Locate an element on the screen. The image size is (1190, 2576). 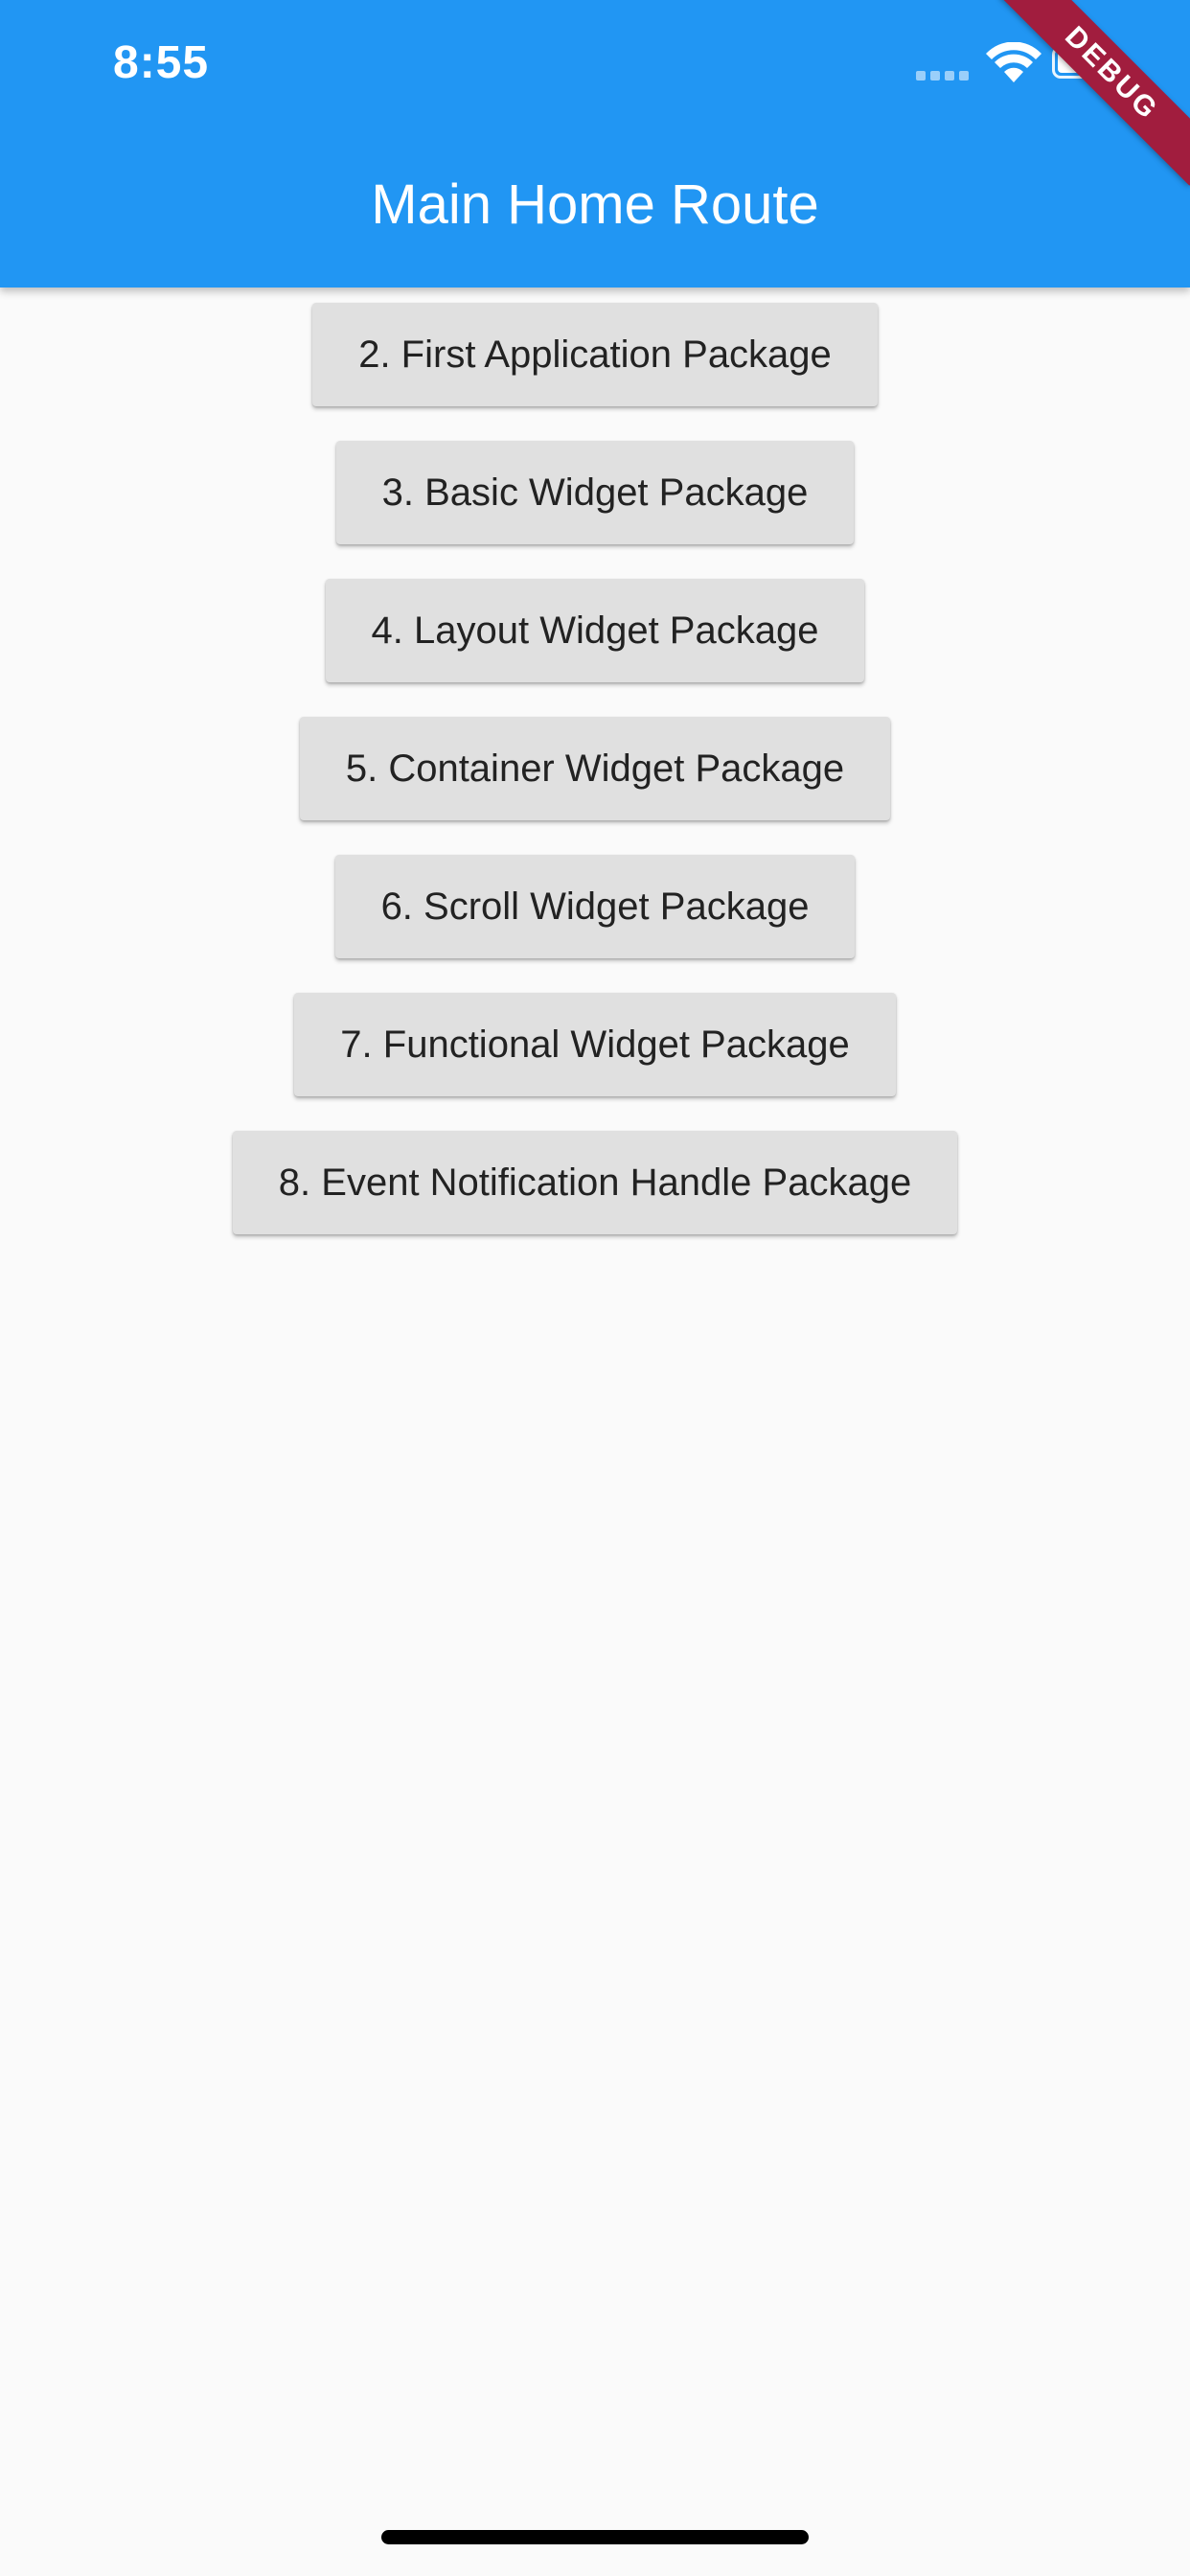
event-notification-handle-package-button: 8. Event Notification Handle Package is located at coordinates (595, 1182).